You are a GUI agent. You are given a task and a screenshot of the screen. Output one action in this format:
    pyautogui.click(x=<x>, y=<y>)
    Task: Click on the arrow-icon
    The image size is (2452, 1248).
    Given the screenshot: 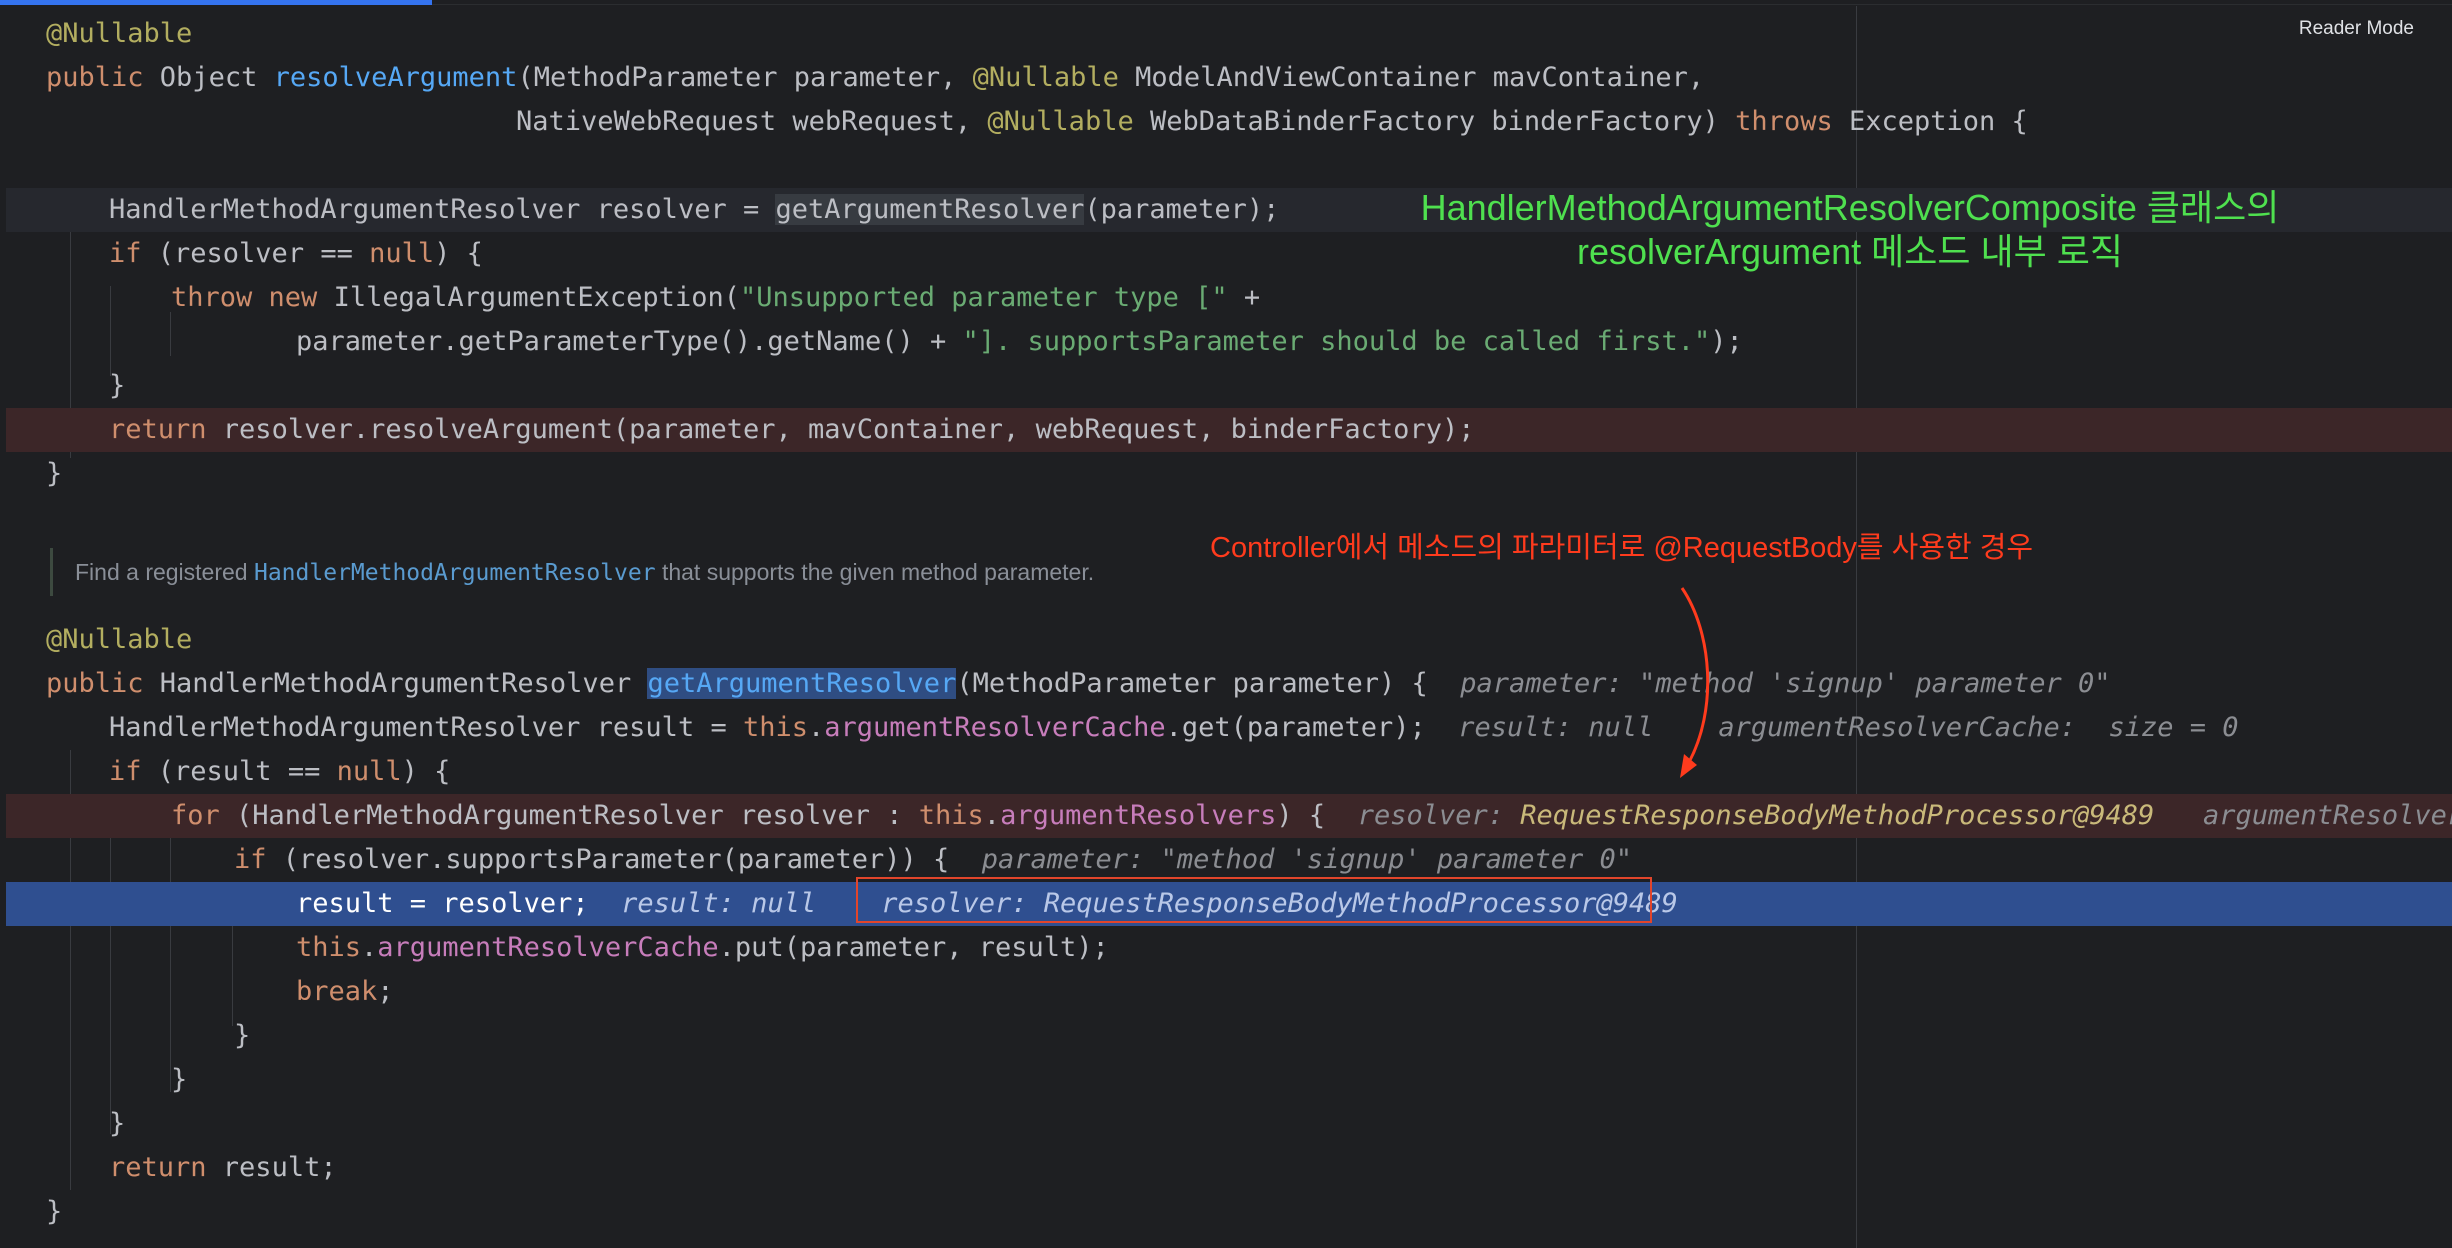 What is the action you would take?
    pyautogui.click(x=1695, y=682)
    